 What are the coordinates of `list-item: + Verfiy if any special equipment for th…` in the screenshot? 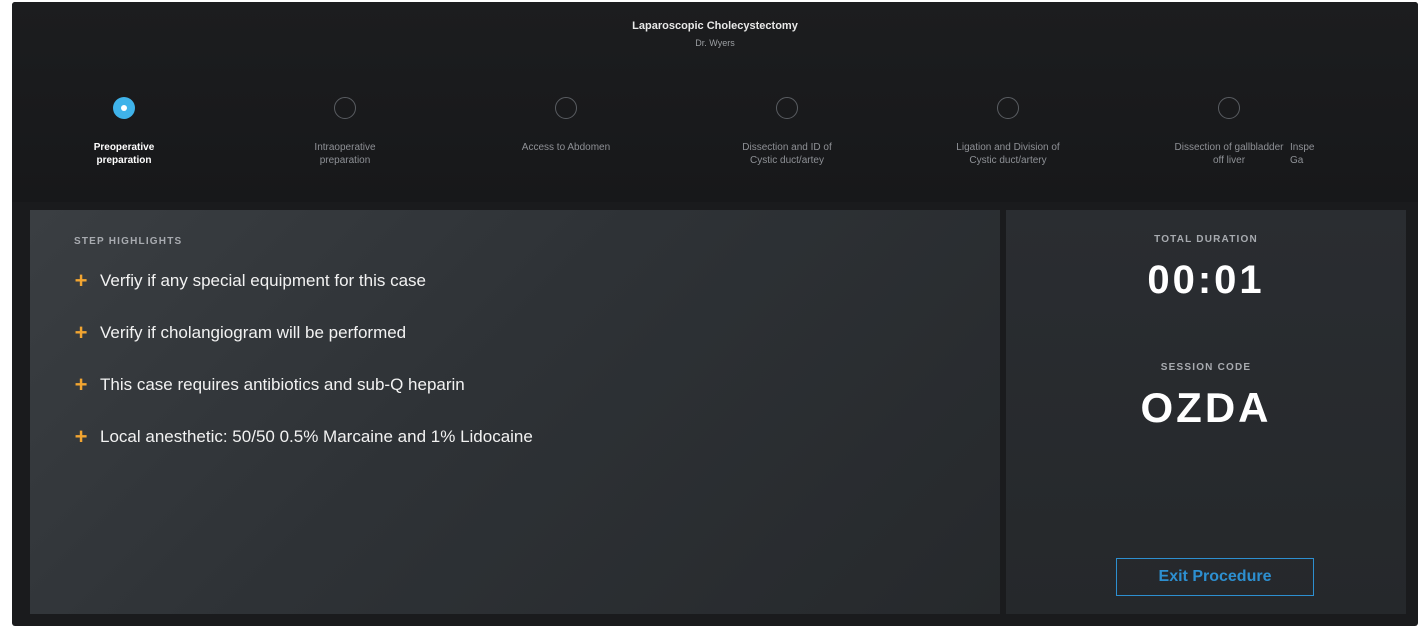 It's located at (301, 281).